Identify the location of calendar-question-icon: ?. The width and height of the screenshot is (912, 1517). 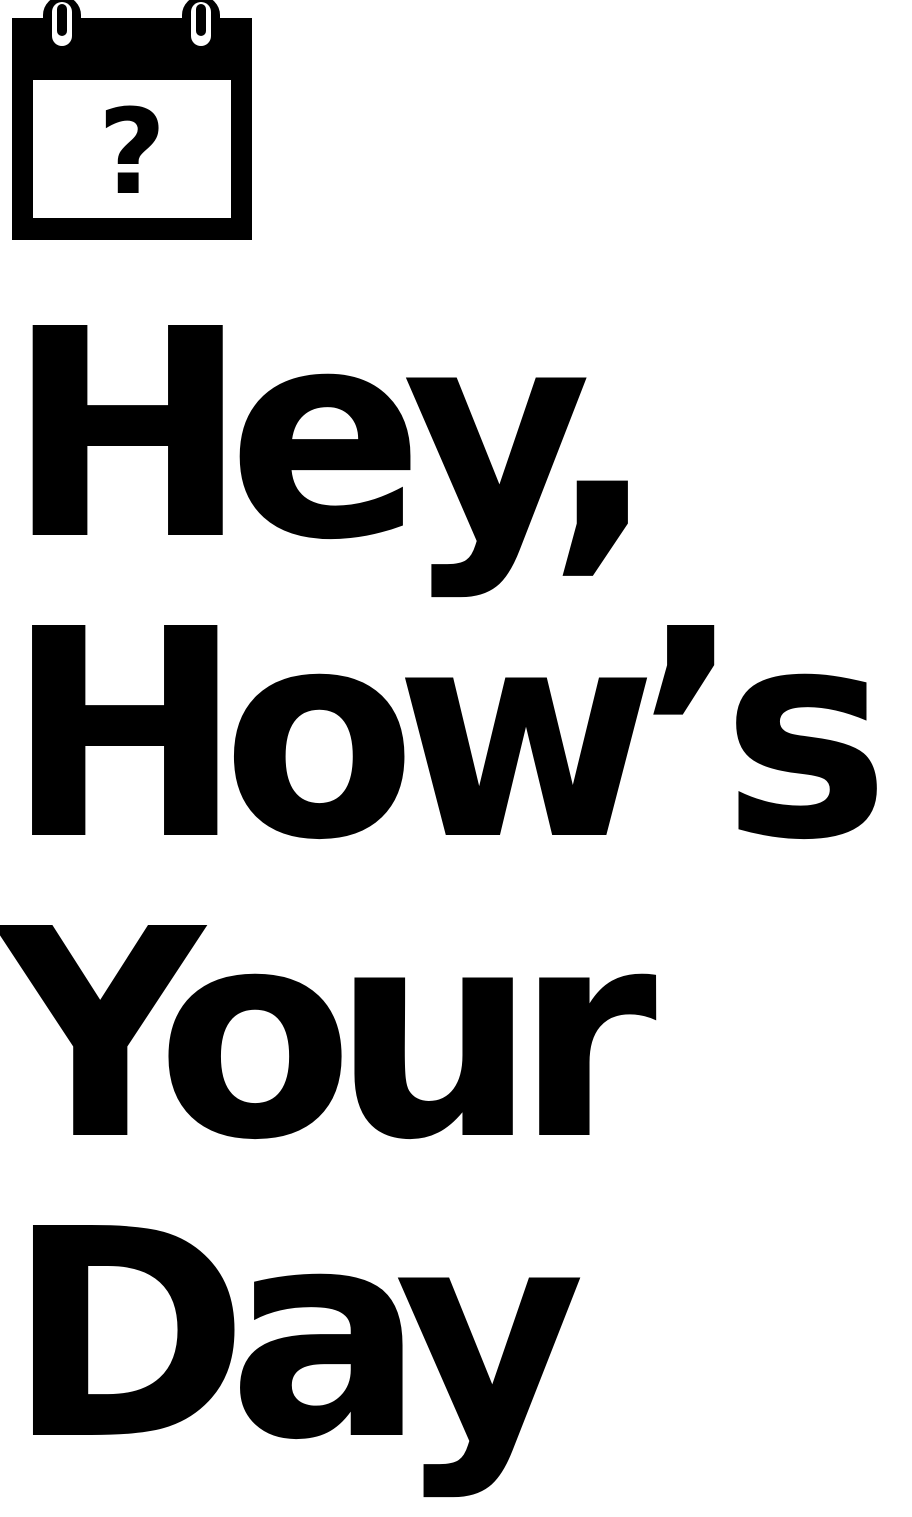
(132, 120).